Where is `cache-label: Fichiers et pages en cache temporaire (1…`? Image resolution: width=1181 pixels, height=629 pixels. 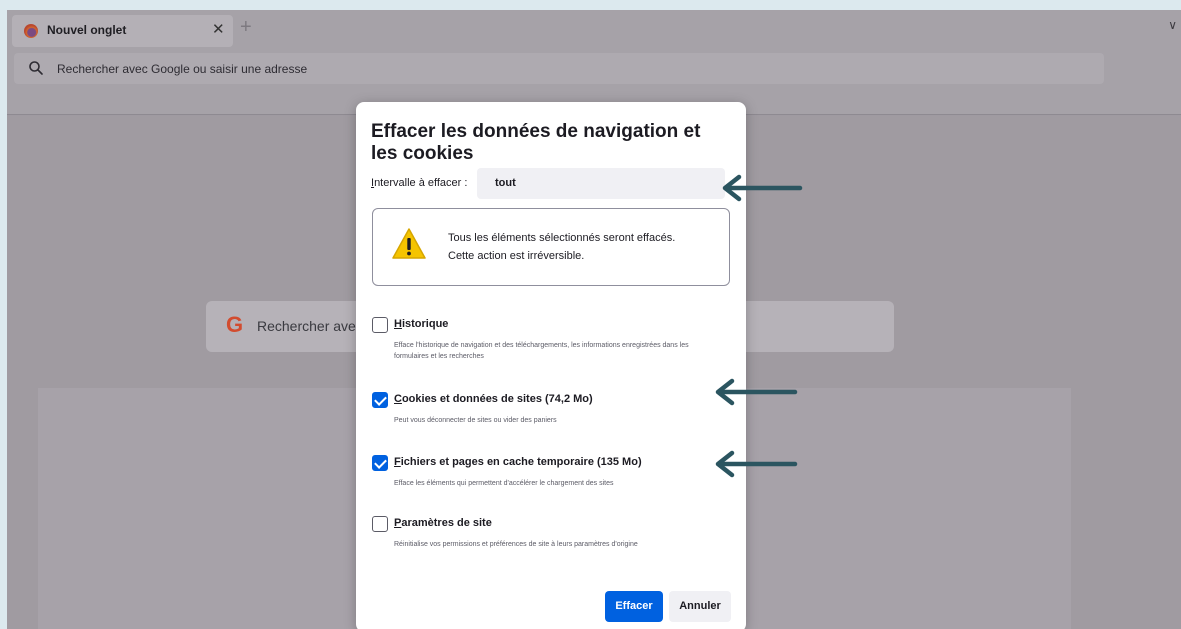
cache-label: Fichiers et pages en cache temporaire (1… is located at coordinates (518, 462).